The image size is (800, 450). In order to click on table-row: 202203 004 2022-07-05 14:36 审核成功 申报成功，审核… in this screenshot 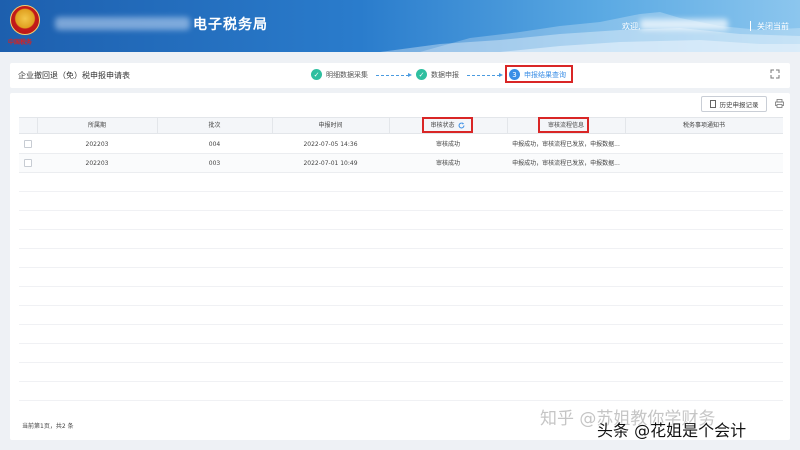, I will do `click(401, 144)`.